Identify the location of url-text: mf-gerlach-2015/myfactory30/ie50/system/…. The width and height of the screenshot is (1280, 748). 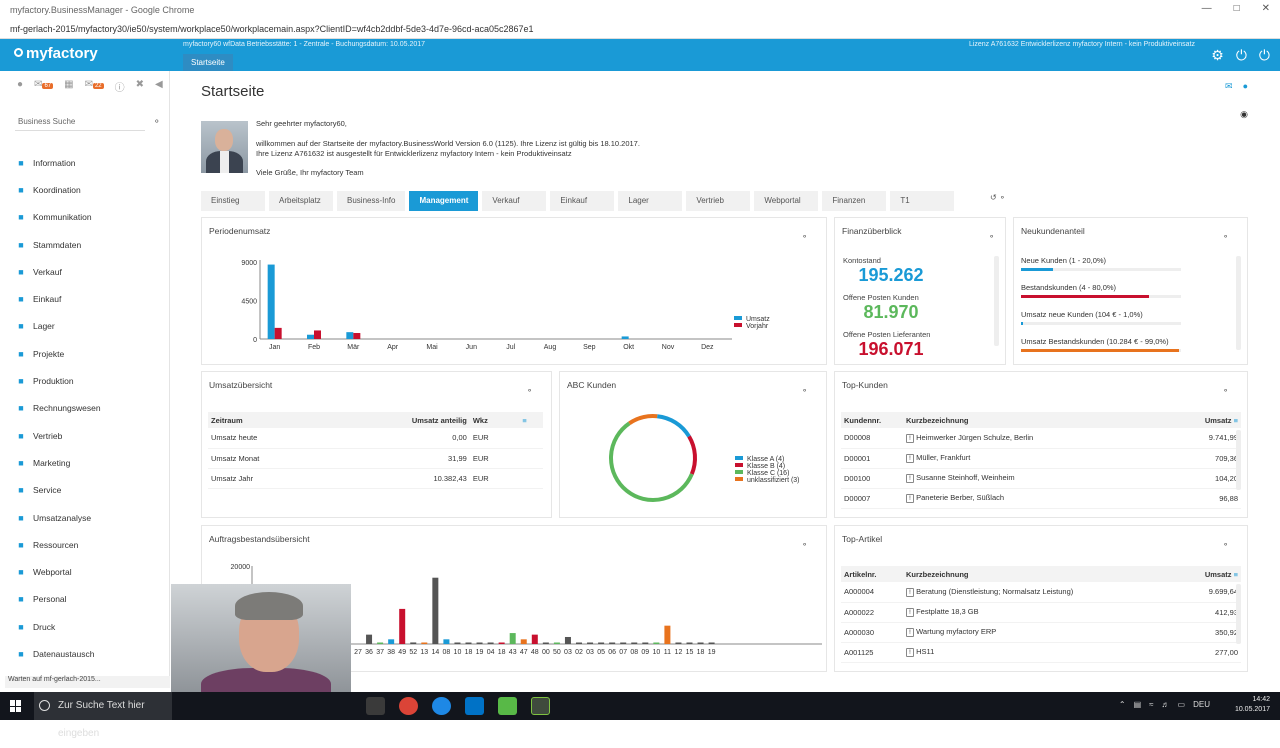
(272, 29).